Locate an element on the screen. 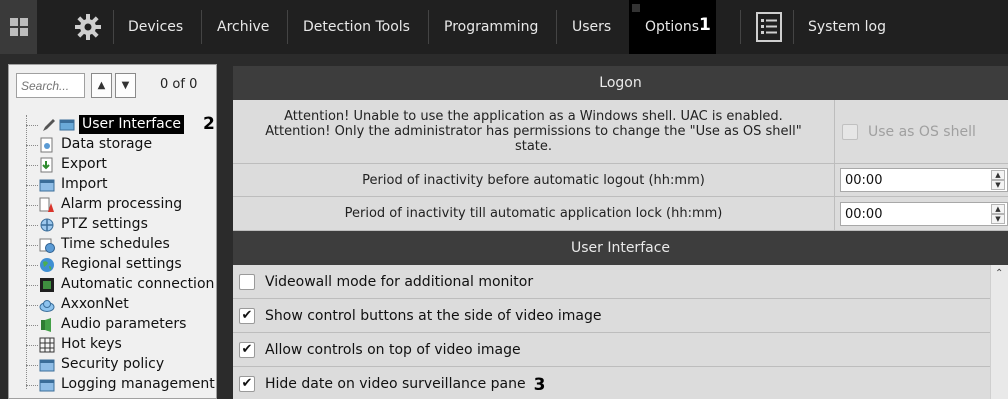  tab-devices: Devices is located at coordinates (155, 27).